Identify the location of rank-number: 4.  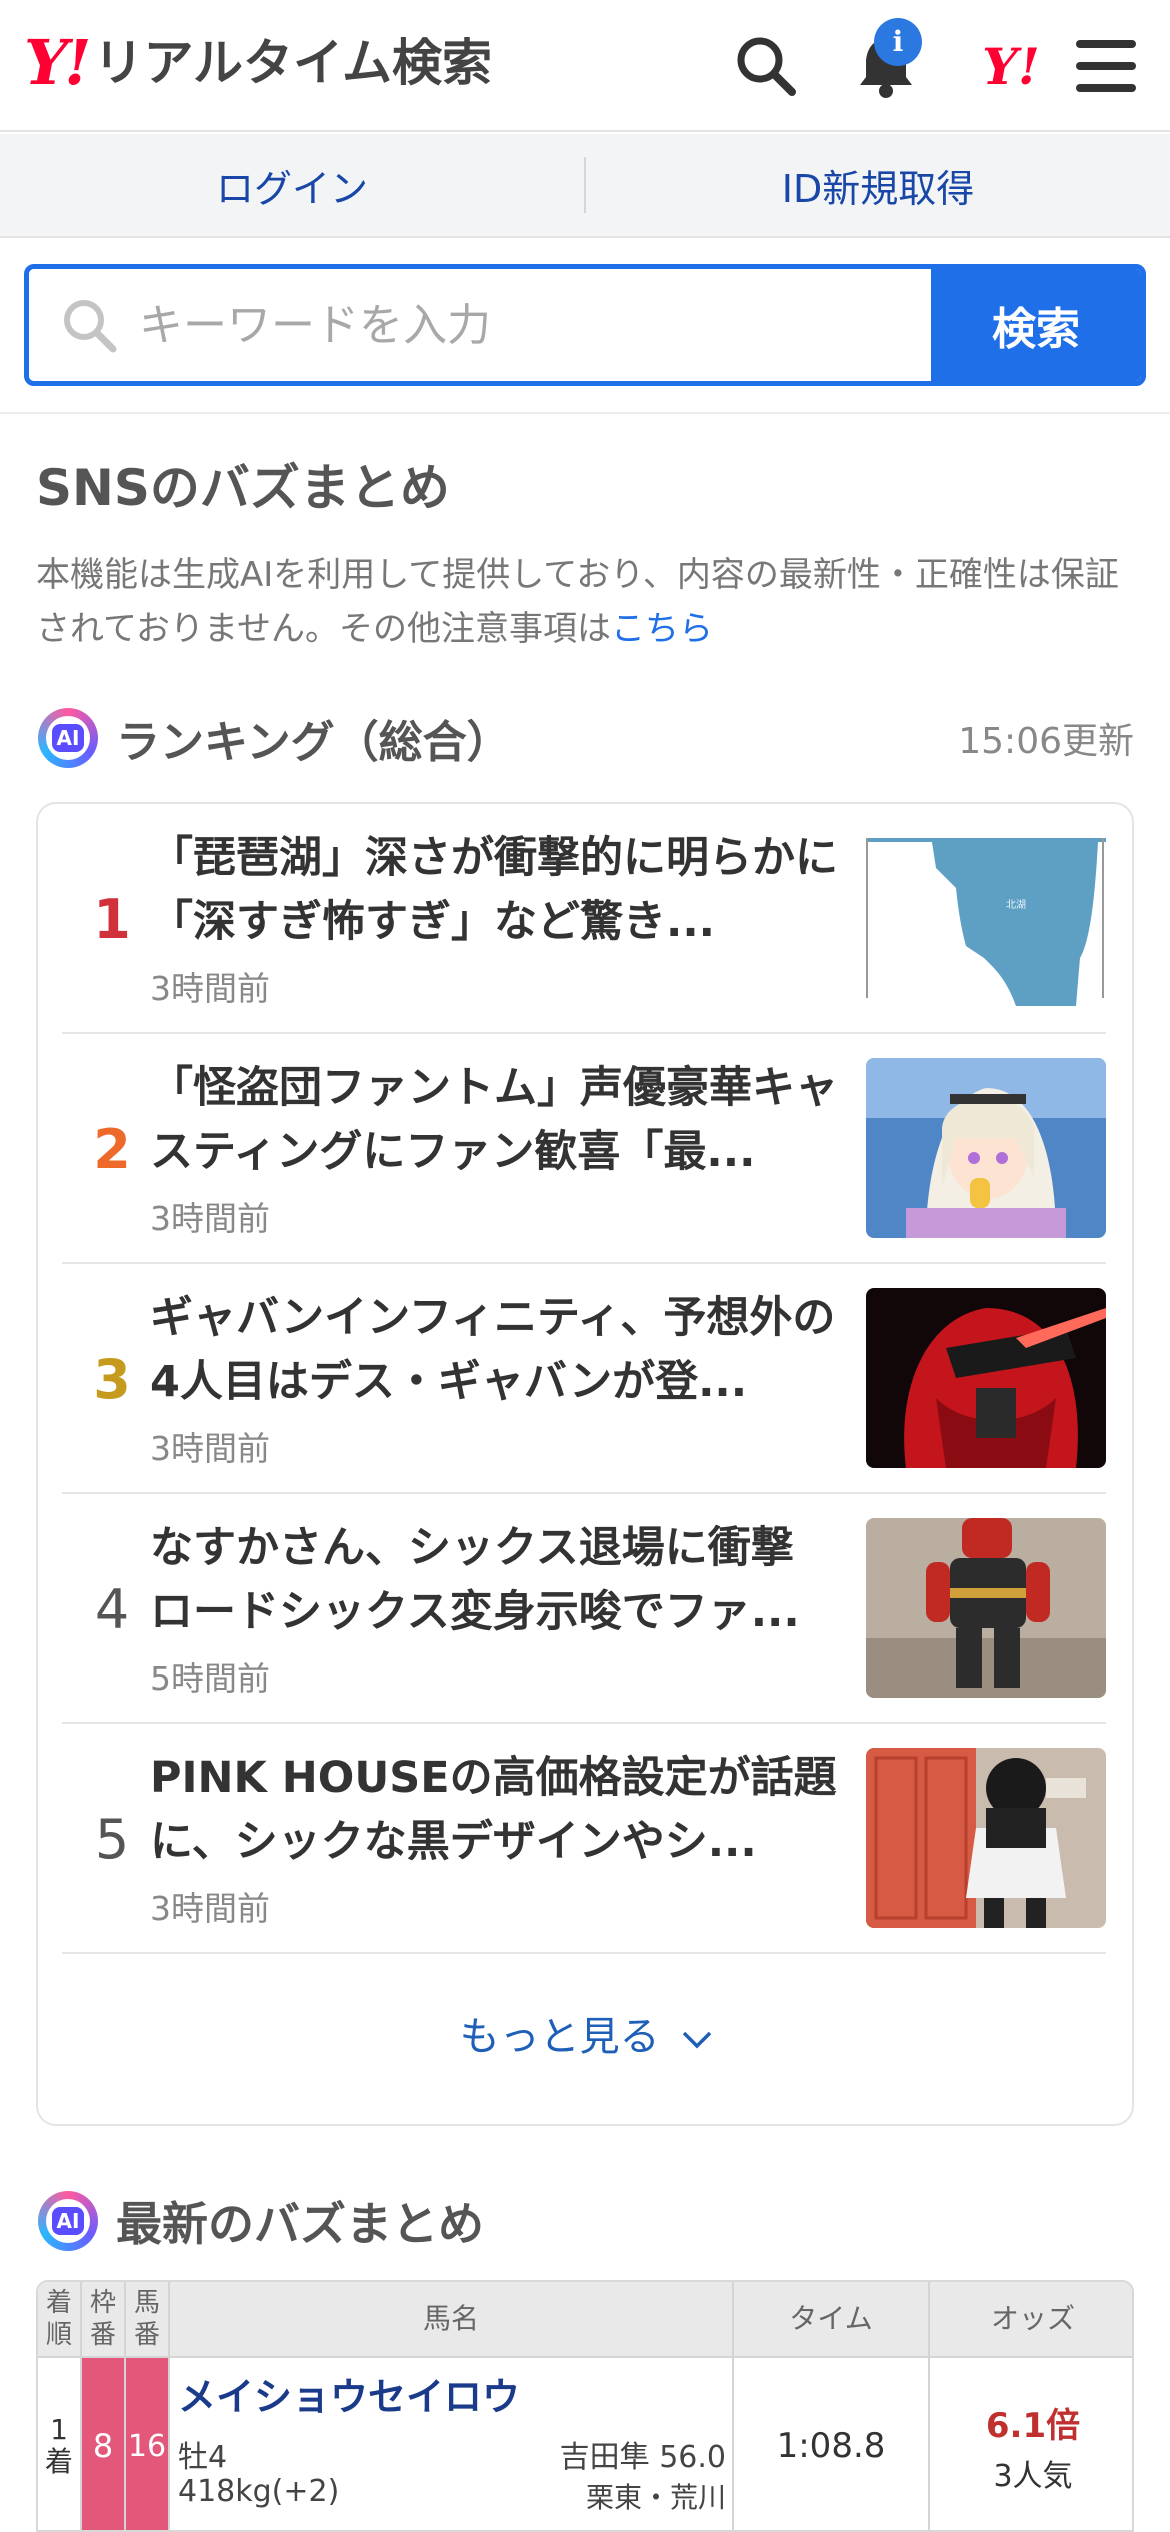
(112, 1609).